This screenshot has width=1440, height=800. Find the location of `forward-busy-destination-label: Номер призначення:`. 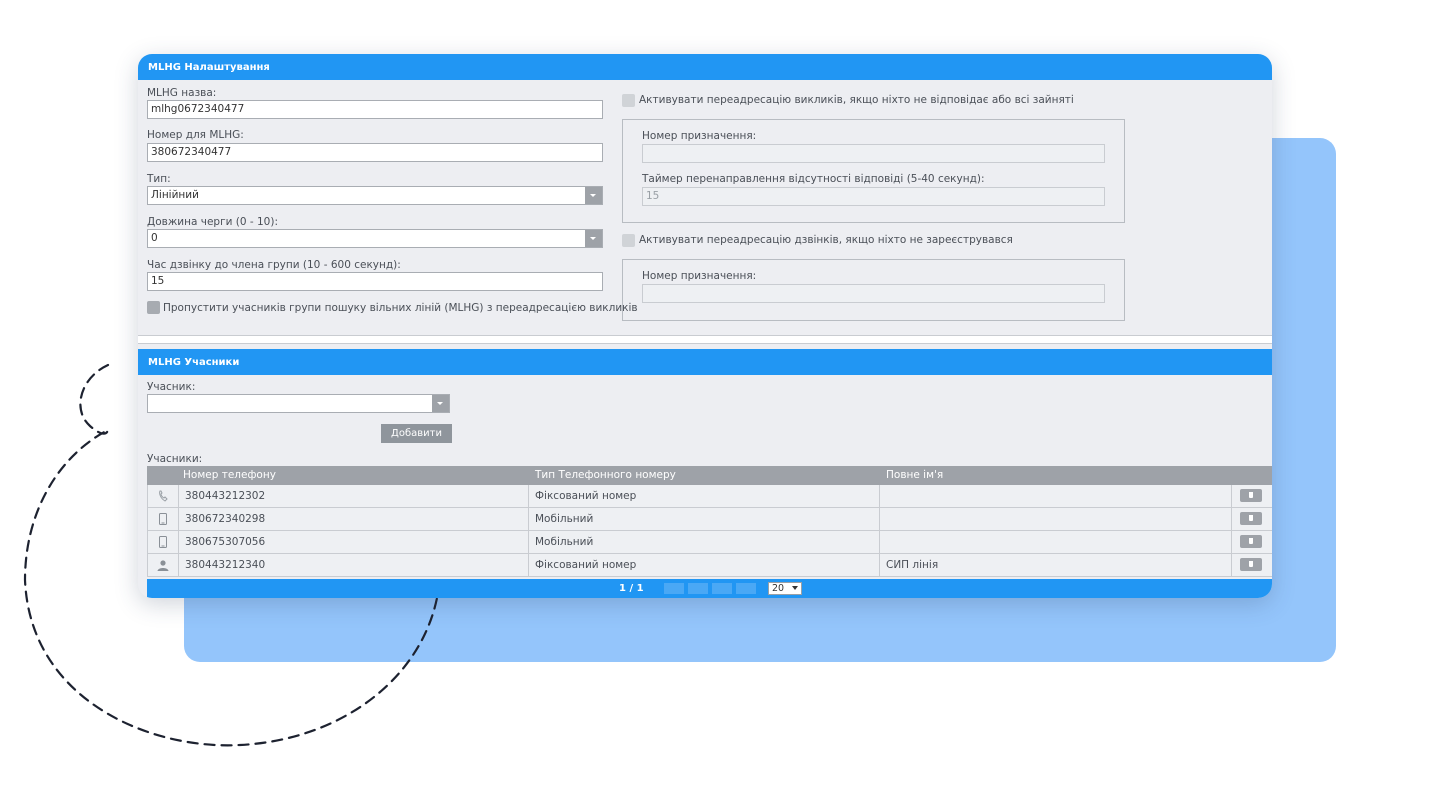

forward-busy-destination-label: Номер призначення: is located at coordinates (699, 136).